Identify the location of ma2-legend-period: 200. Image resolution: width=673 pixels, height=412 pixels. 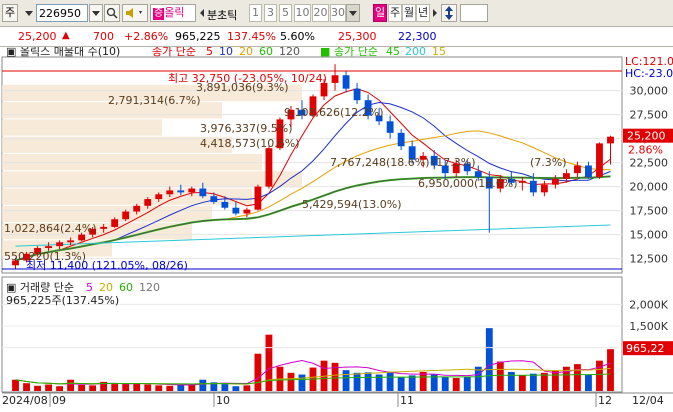
(415, 52).